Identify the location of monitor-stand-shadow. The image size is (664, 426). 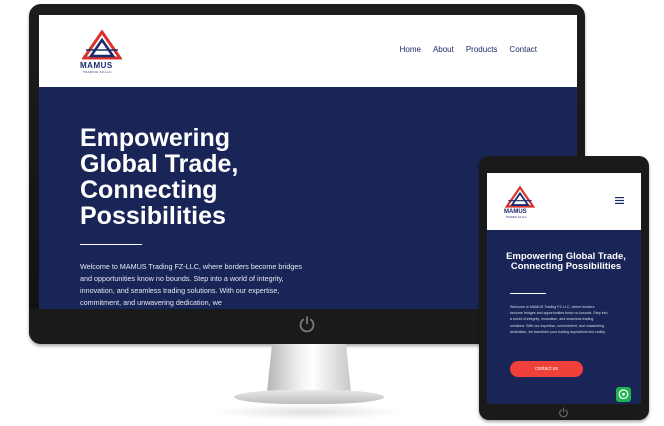
(309, 412).